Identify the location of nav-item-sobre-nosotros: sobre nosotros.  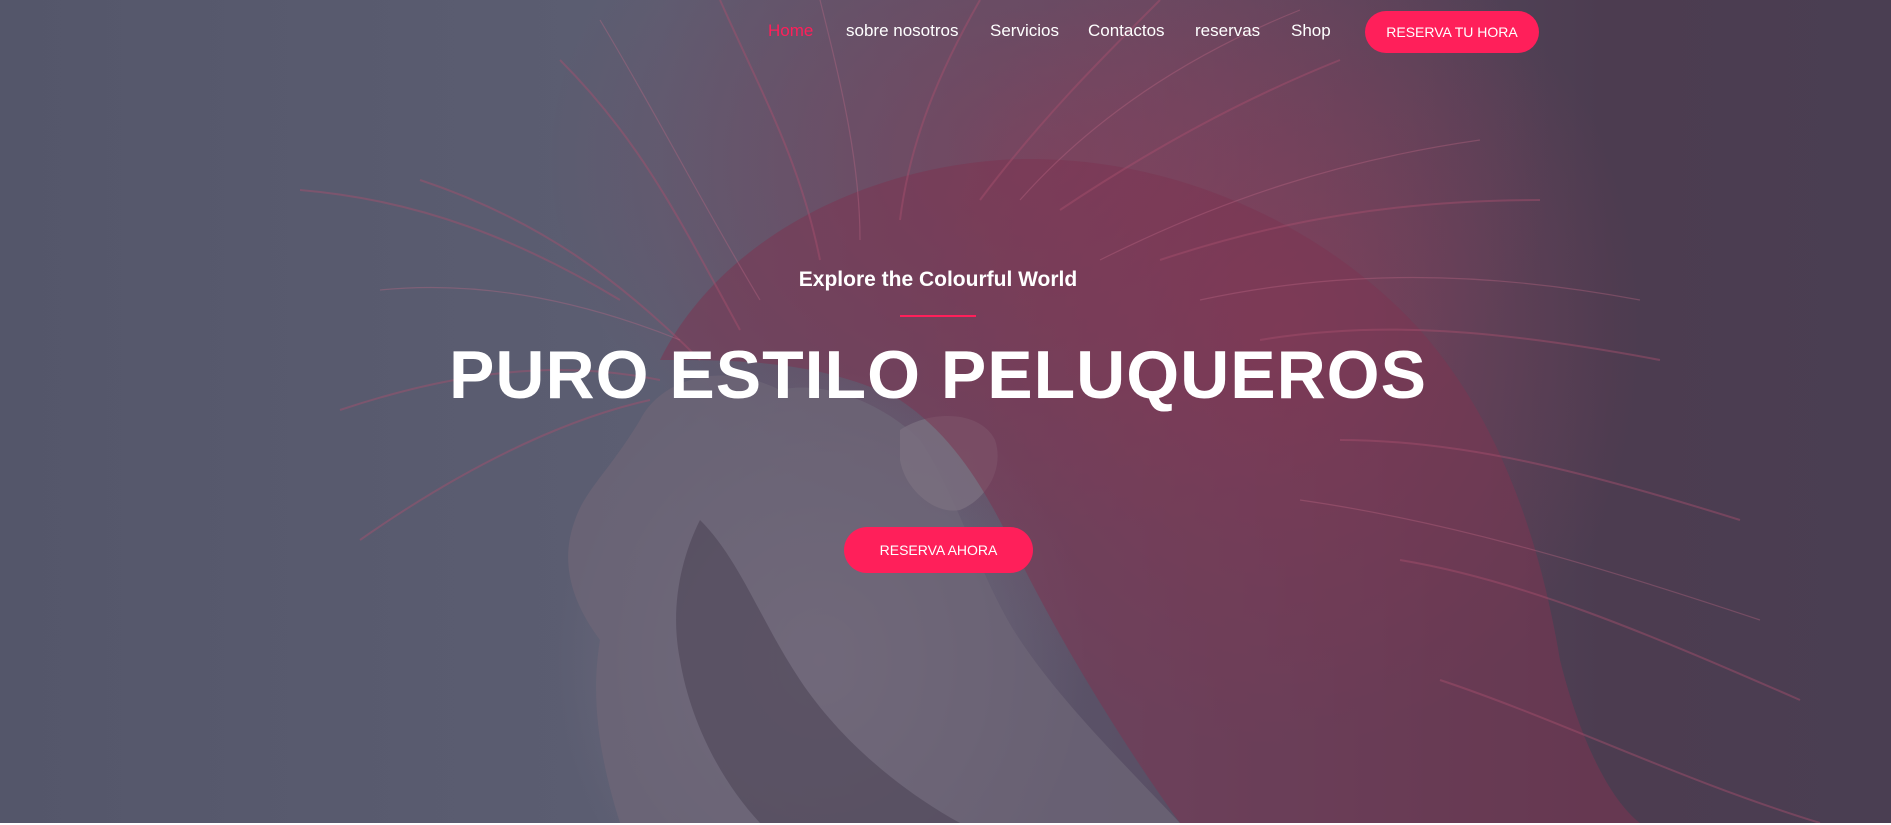
(902, 31).